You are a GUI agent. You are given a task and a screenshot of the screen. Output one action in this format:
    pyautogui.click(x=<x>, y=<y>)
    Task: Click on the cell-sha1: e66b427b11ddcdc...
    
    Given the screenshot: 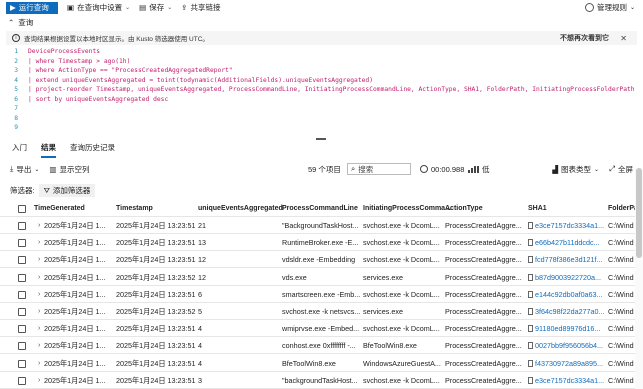 What is the action you would take?
    pyautogui.click(x=564, y=242)
    